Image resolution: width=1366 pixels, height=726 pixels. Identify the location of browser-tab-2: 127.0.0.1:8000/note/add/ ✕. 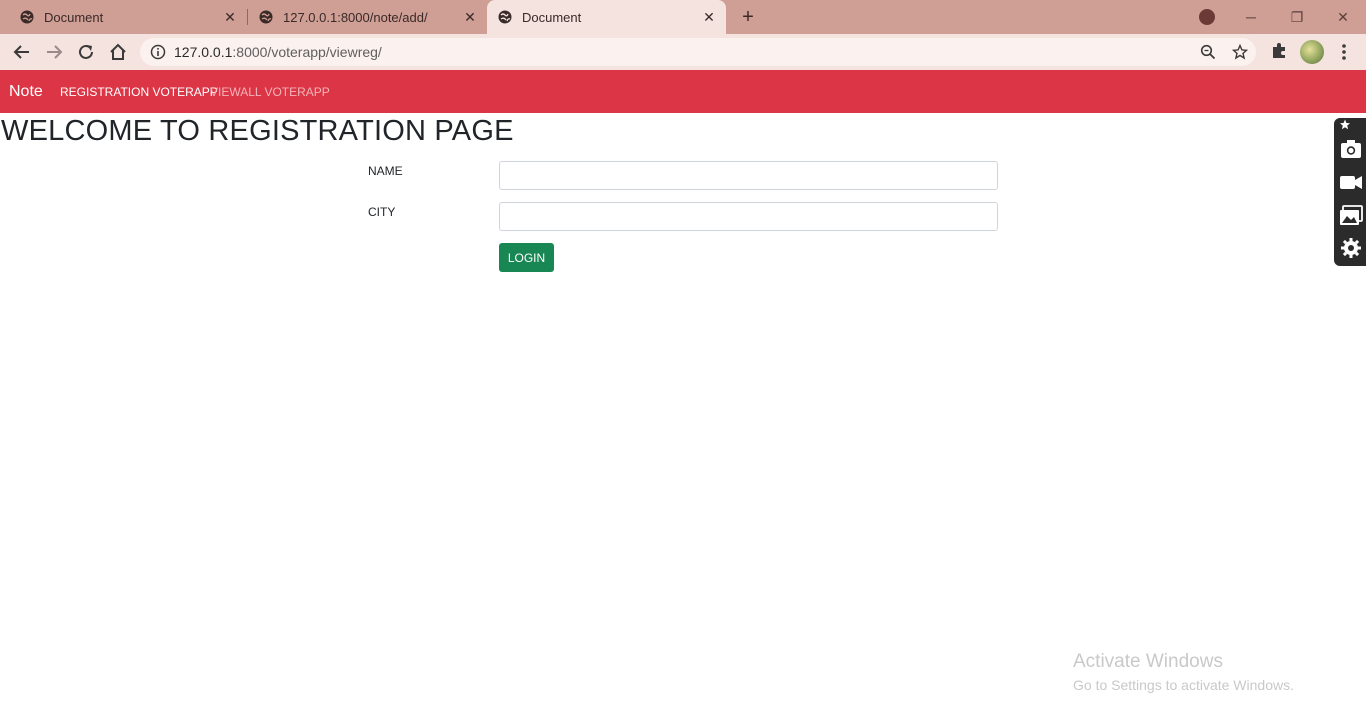
(367, 17).